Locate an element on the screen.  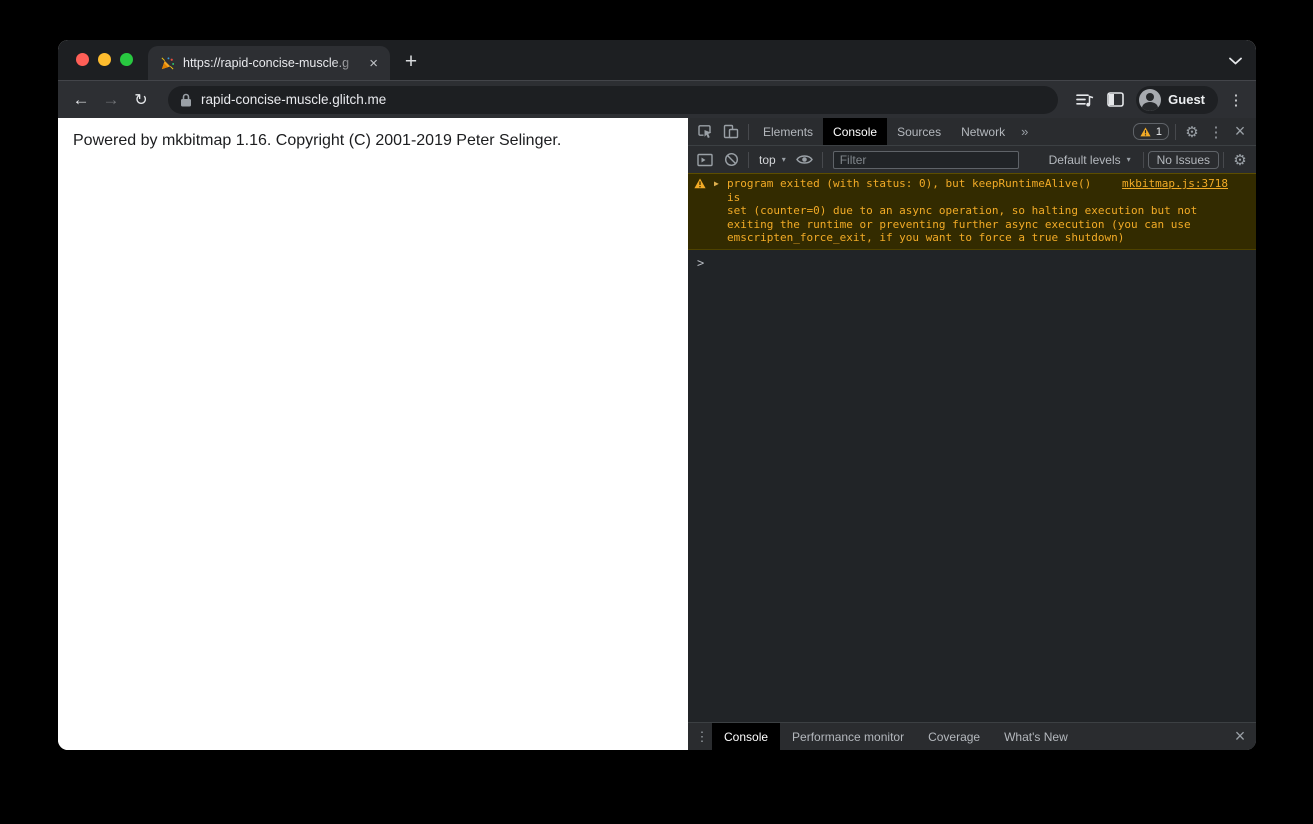
back-button: ← is located at coordinates (81, 100).